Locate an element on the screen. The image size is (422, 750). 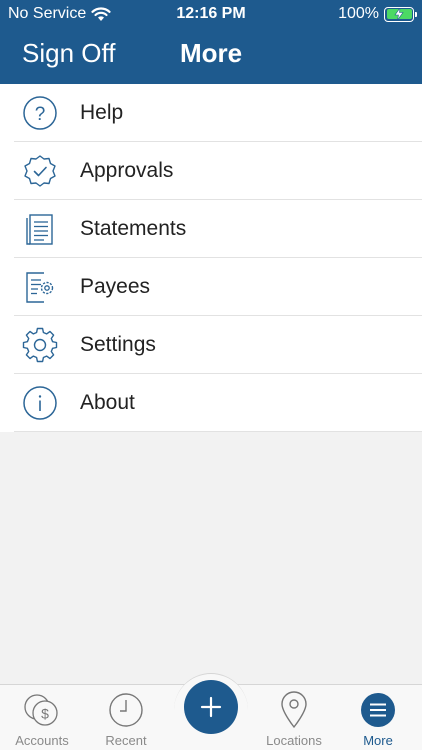
battery-percent: 100% is located at coordinates (358, 13).